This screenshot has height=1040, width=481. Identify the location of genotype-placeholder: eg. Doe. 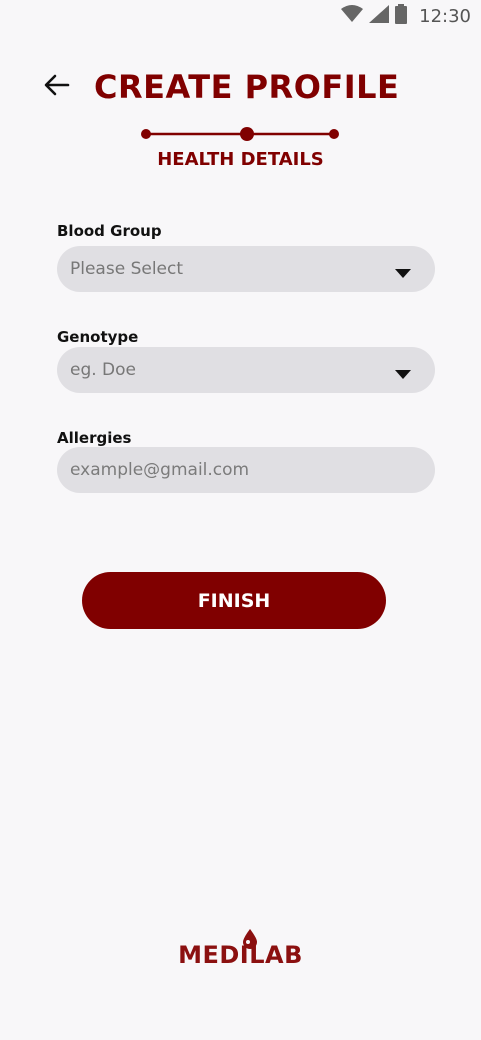
(103, 370).